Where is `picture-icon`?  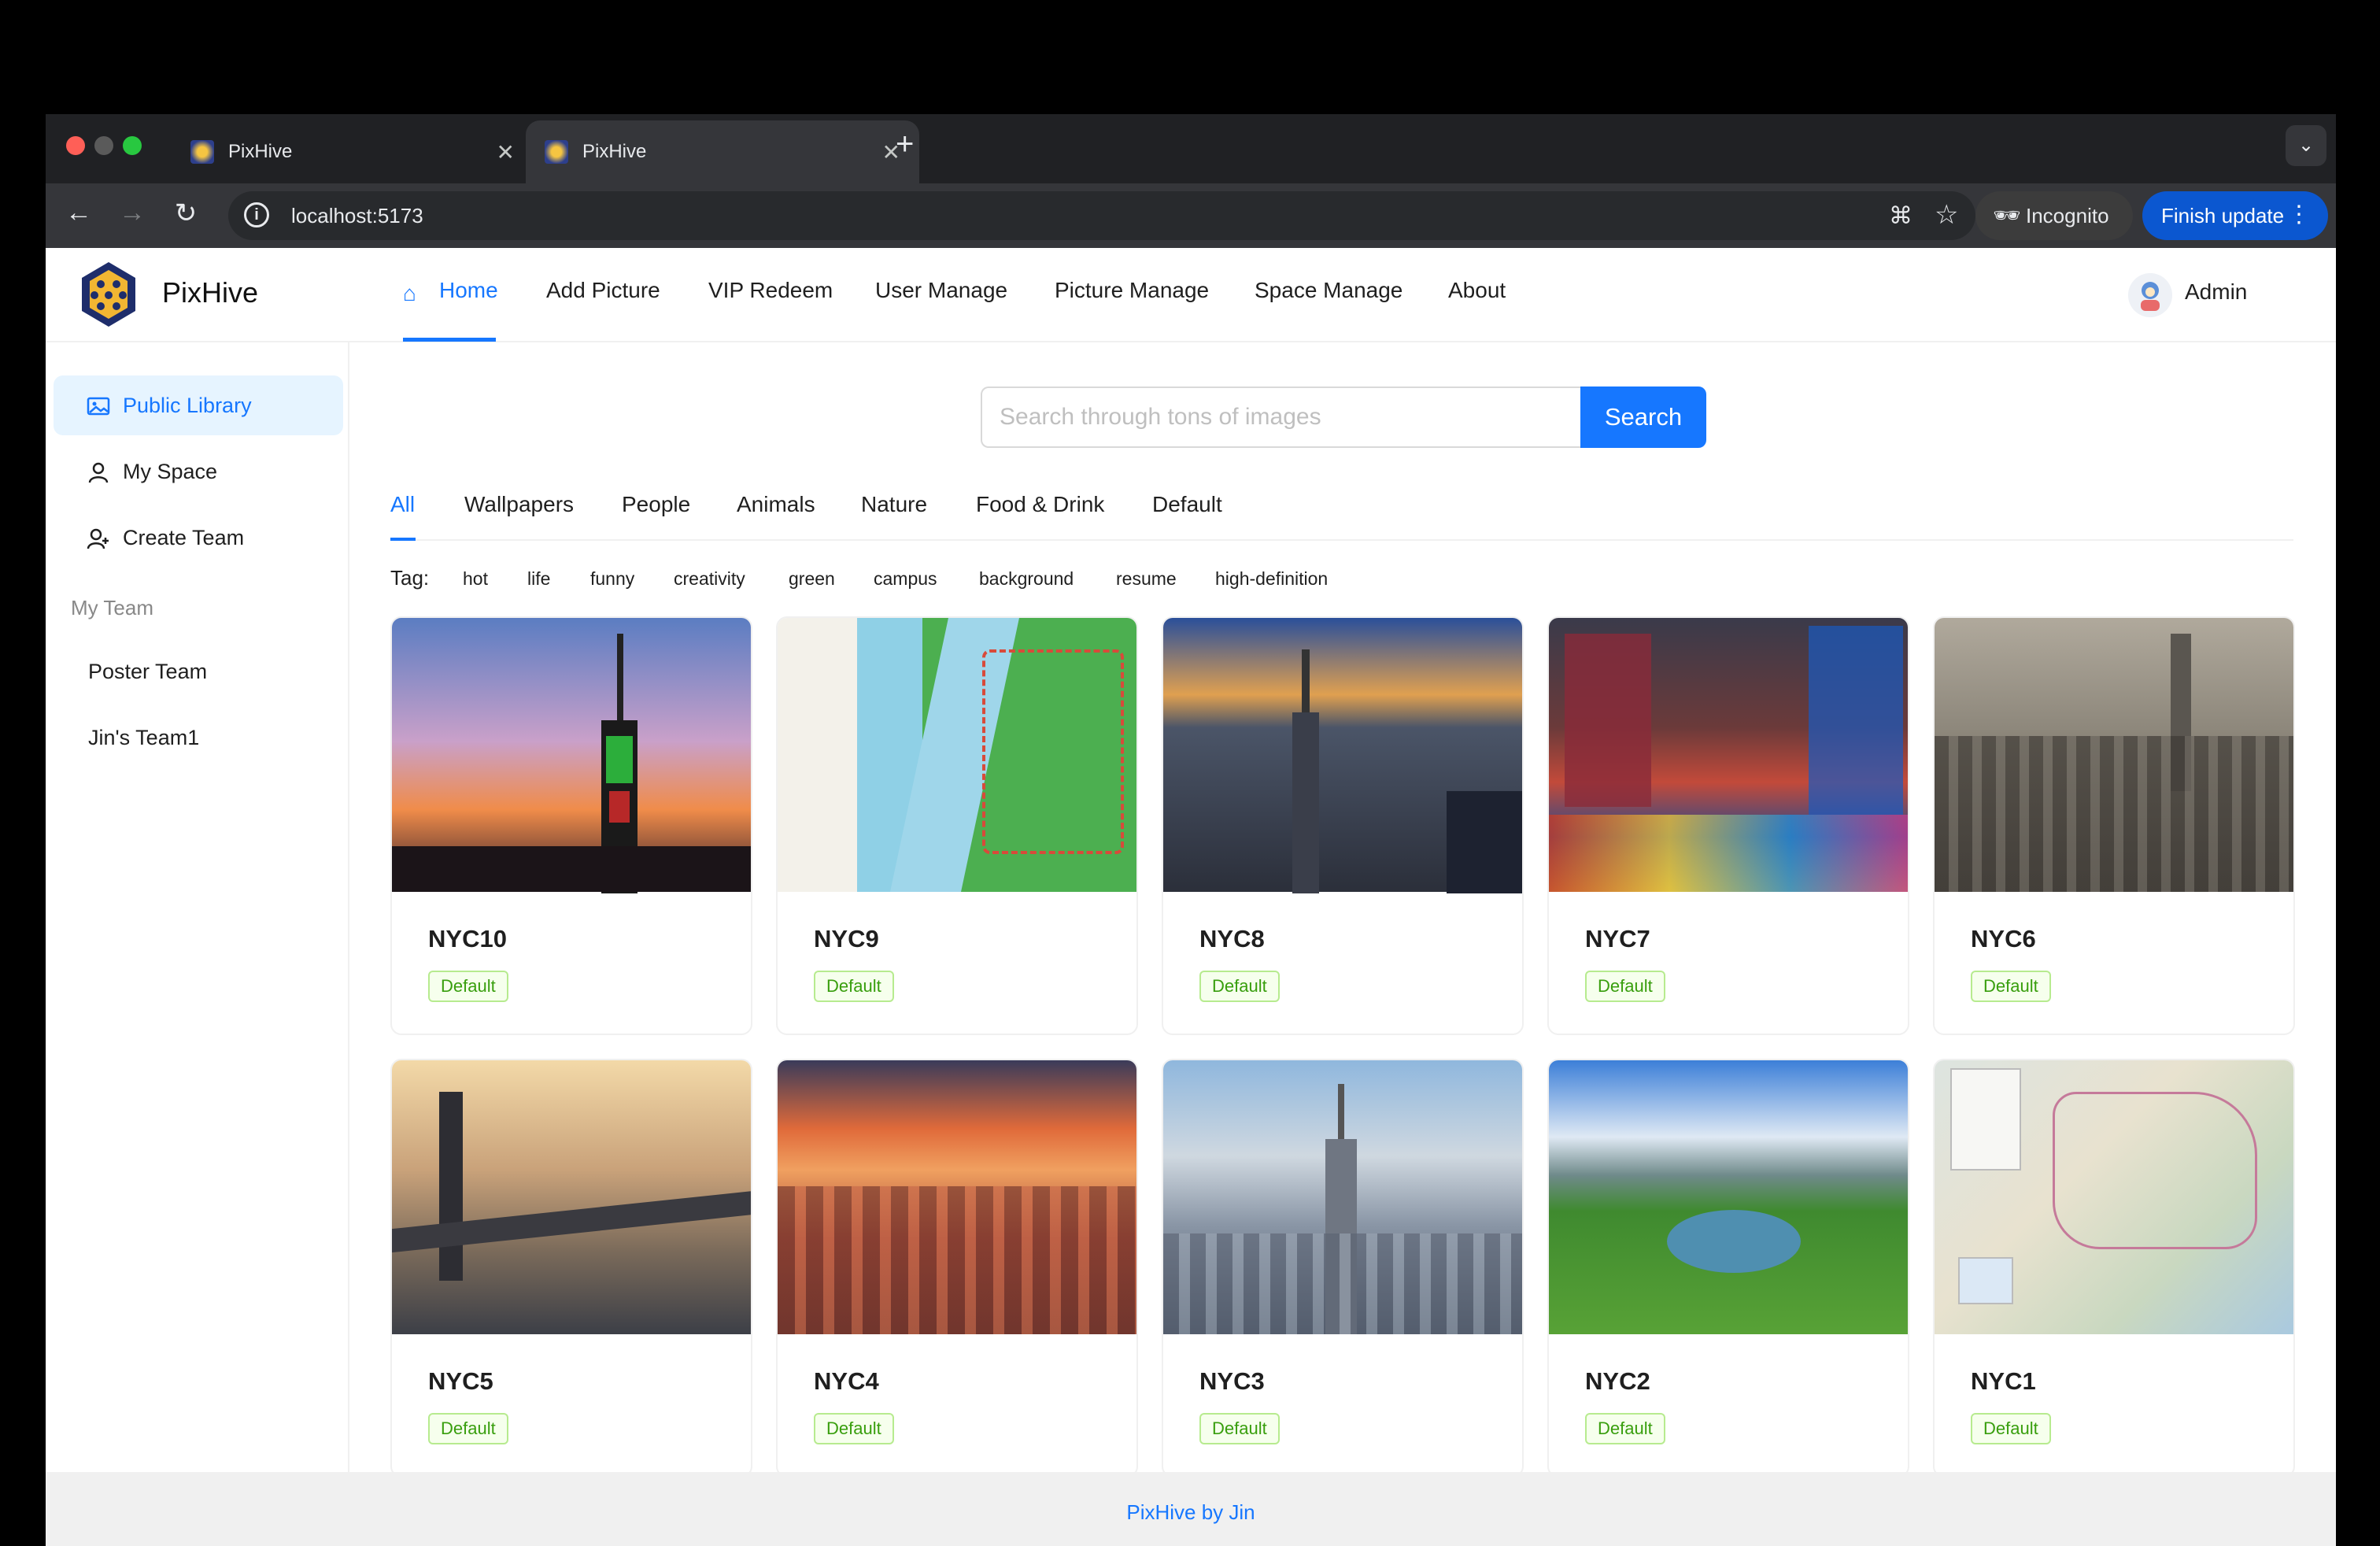
picture-icon is located at coordinates (98, 407).